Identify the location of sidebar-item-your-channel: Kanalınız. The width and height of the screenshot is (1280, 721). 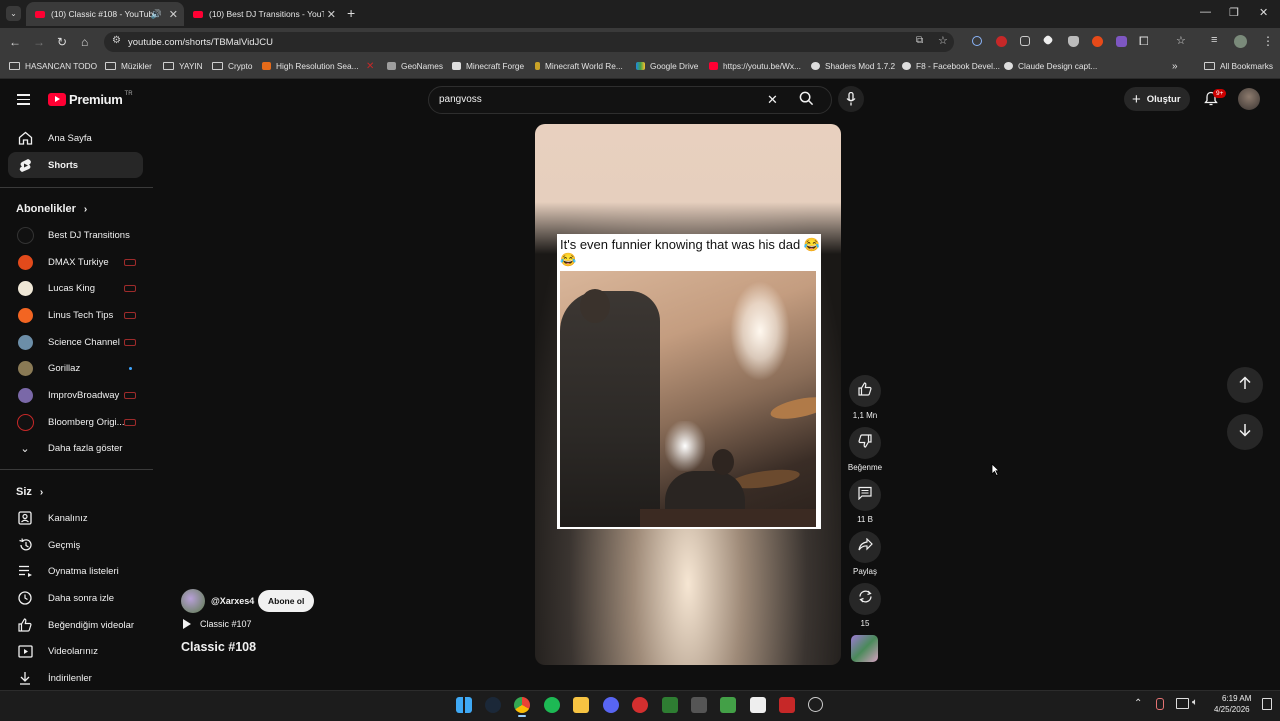
(75, 518).